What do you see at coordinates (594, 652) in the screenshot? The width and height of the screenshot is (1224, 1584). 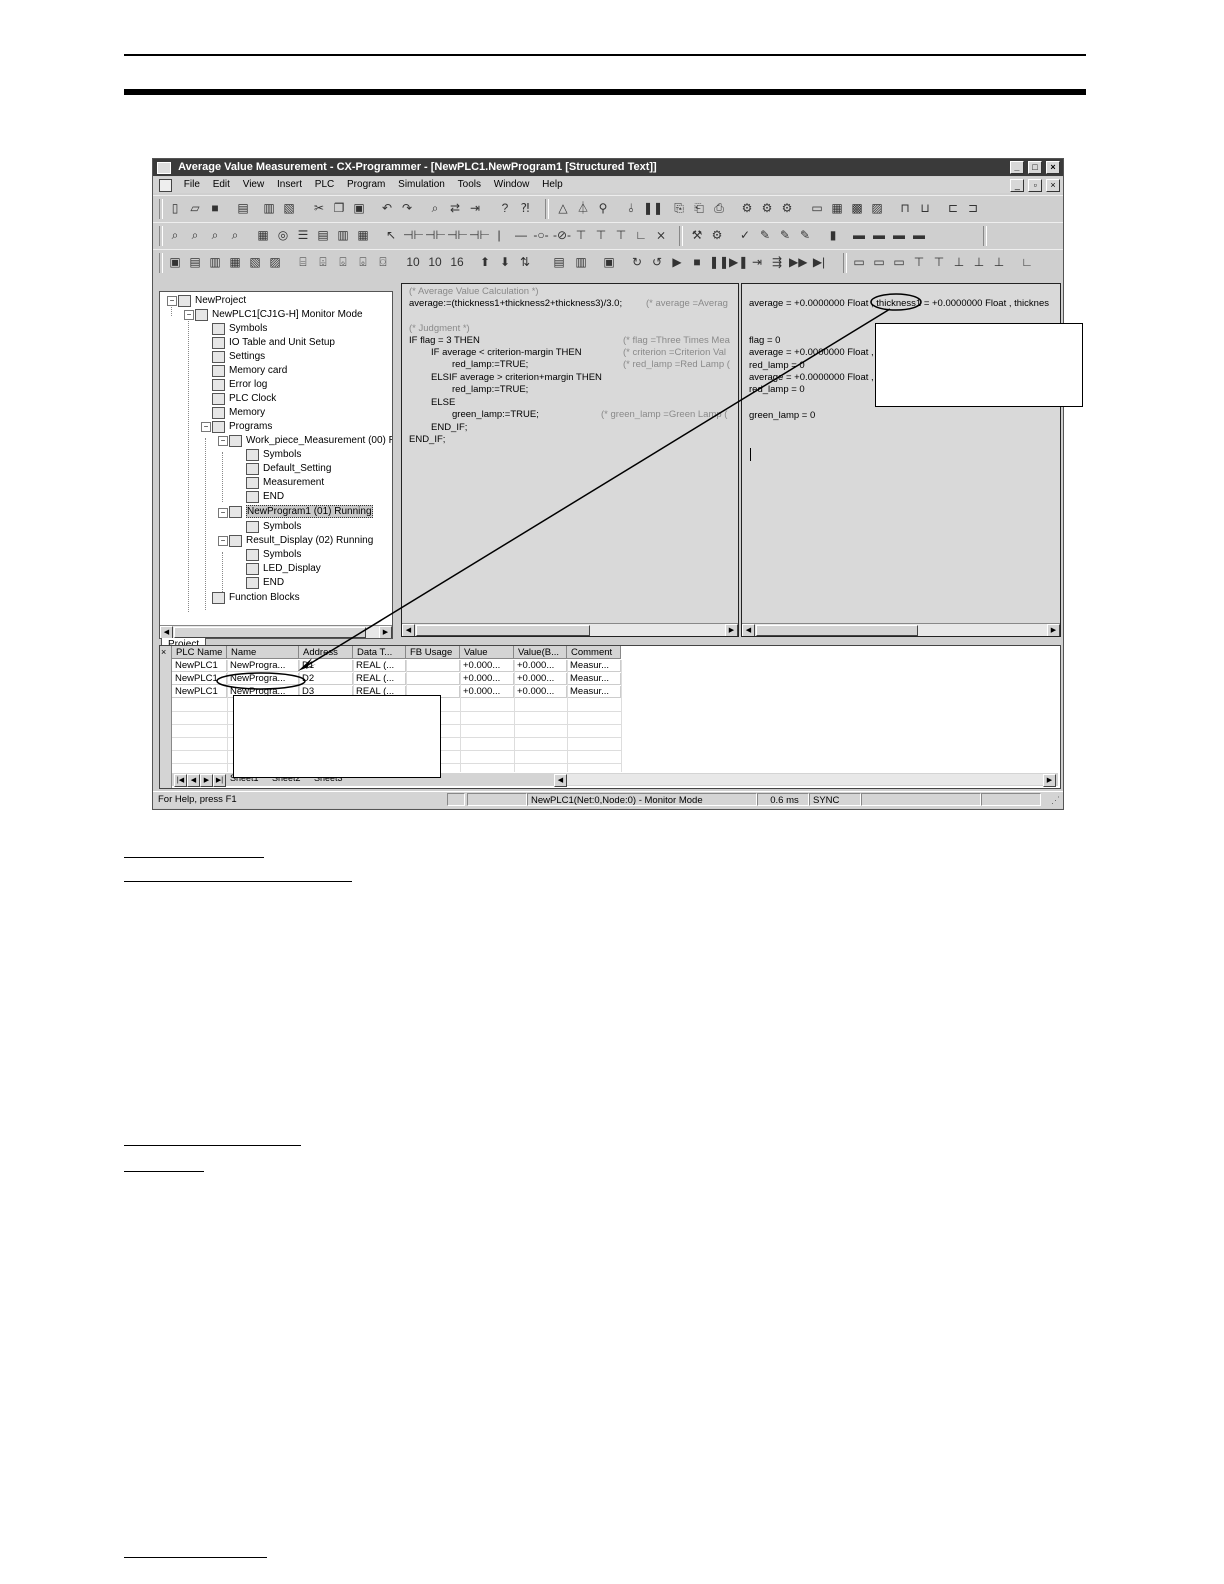 I see `column-header-comment: Comment` at bounding box center [594, 652].